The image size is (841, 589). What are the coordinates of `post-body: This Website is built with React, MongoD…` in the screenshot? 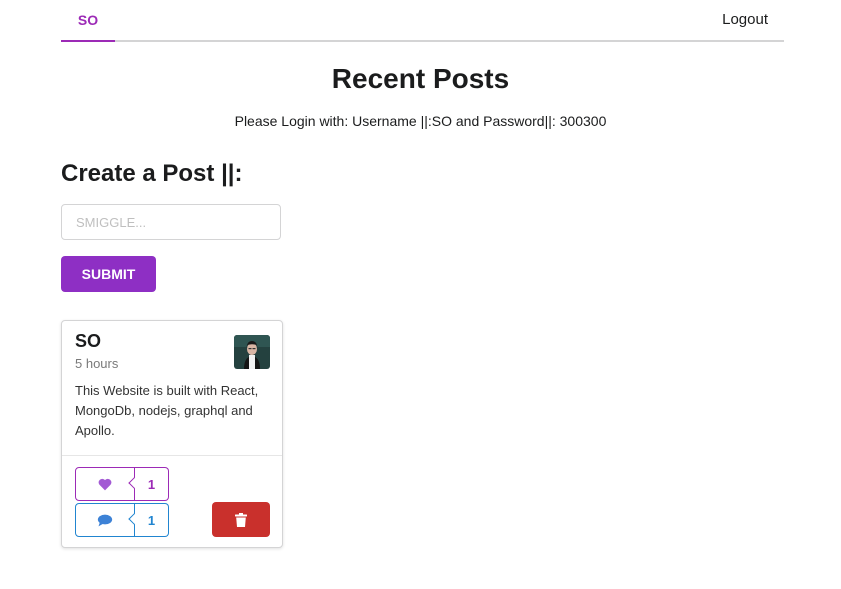 It's located at (167, 410).